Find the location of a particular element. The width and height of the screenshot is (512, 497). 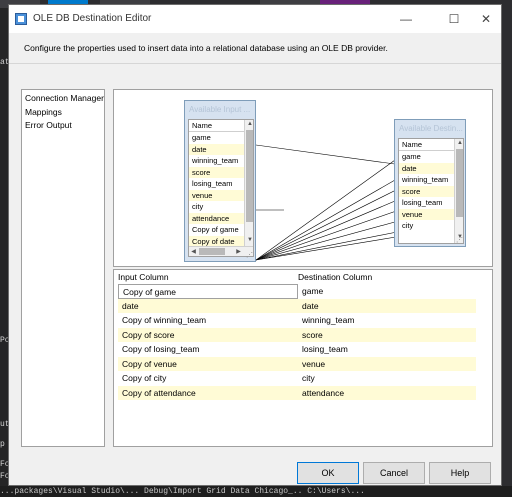

input-column-item: attendance is located at coordinates (217, 218).